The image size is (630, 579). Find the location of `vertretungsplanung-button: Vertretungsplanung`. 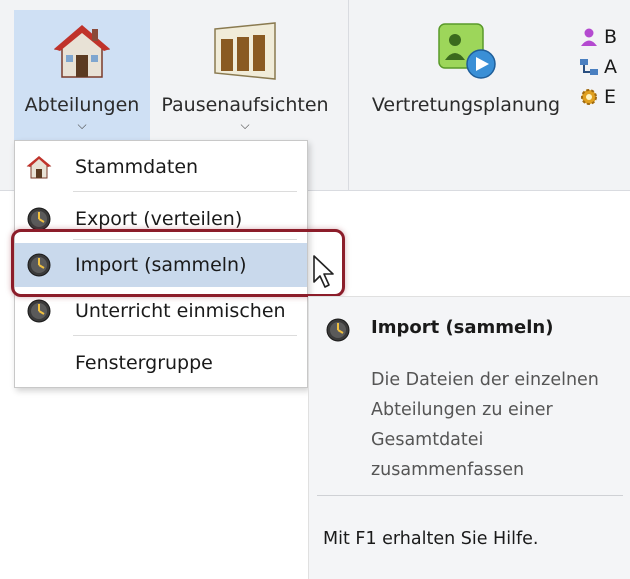

vertretungsplanung-button: Vertretungsplanung is located at coordinates (466, 75).